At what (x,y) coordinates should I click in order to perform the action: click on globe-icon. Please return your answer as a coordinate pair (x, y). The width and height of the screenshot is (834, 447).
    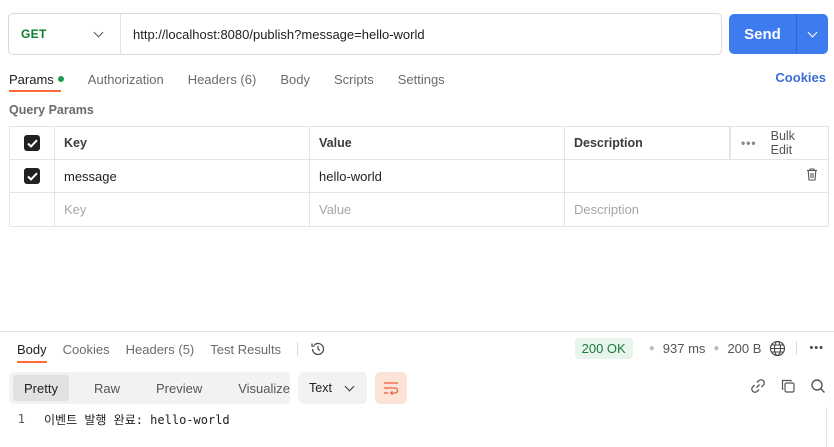
    Looking at the image, I should click on (777, 348).